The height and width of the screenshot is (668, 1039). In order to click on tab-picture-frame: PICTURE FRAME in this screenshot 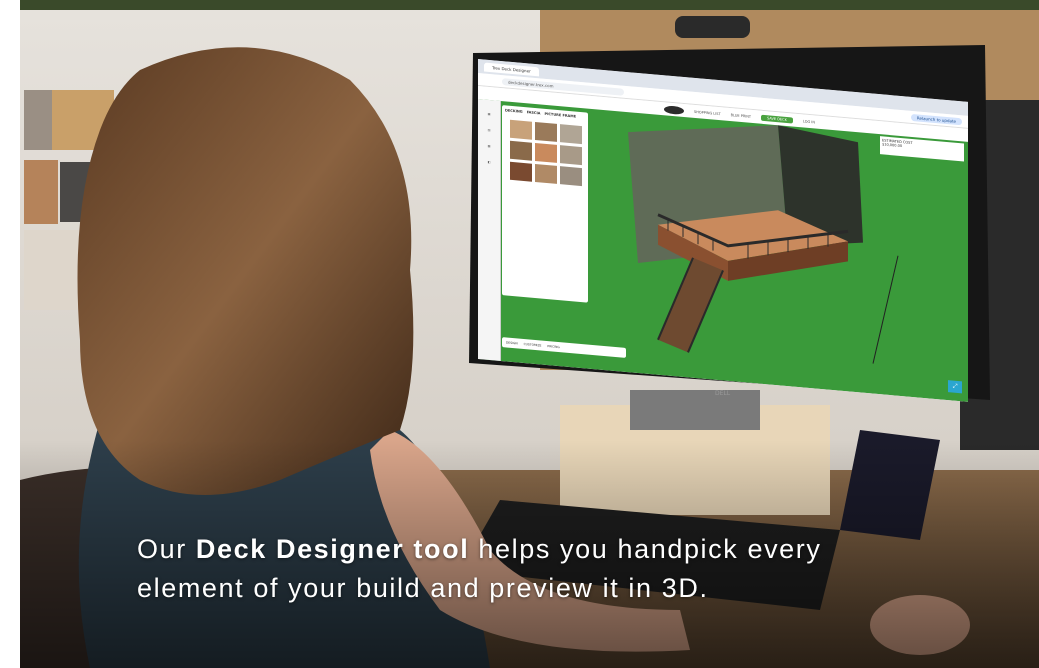, I will do `click(561, 115)`.